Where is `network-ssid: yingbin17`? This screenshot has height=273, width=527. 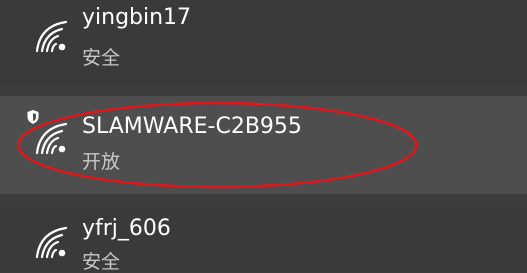
network-ssid: yingbin17 is located at coordinates (137, 17).